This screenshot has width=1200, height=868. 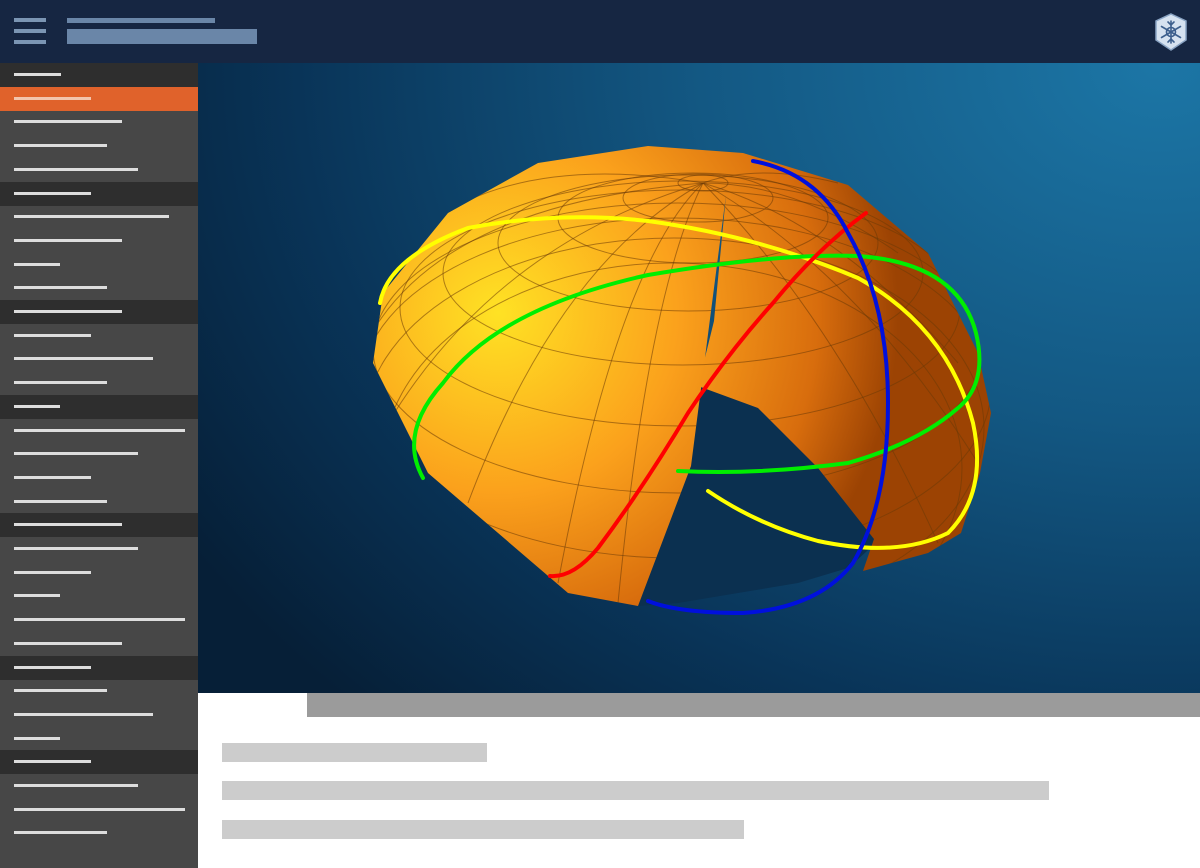 What do you see at coordinates (162, 36) in the screenshot?
I see `page-title-placeholder` at bounding box center [162, 36].